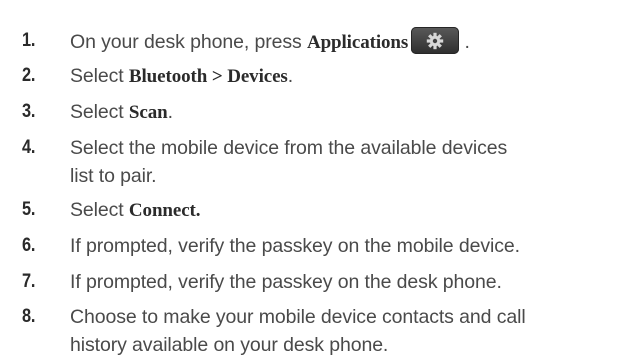  I want to click on step-number: 7., so click(29, 281).